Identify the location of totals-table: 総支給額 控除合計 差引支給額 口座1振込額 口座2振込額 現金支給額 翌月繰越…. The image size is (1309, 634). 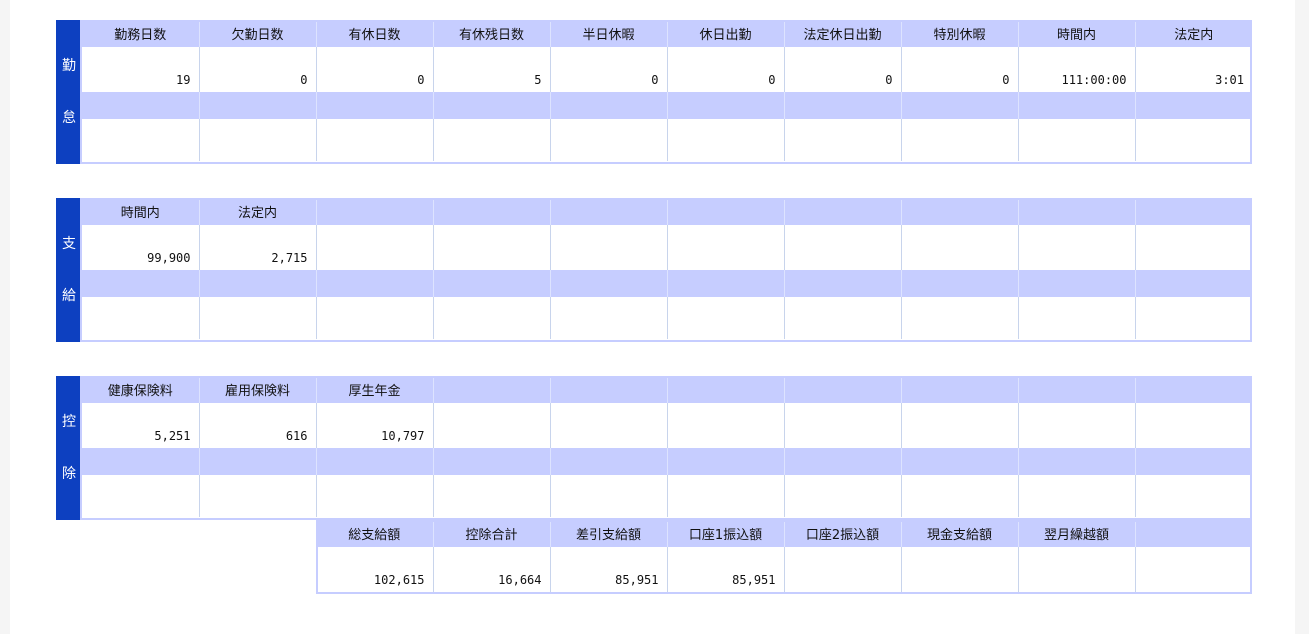
(784, 556).